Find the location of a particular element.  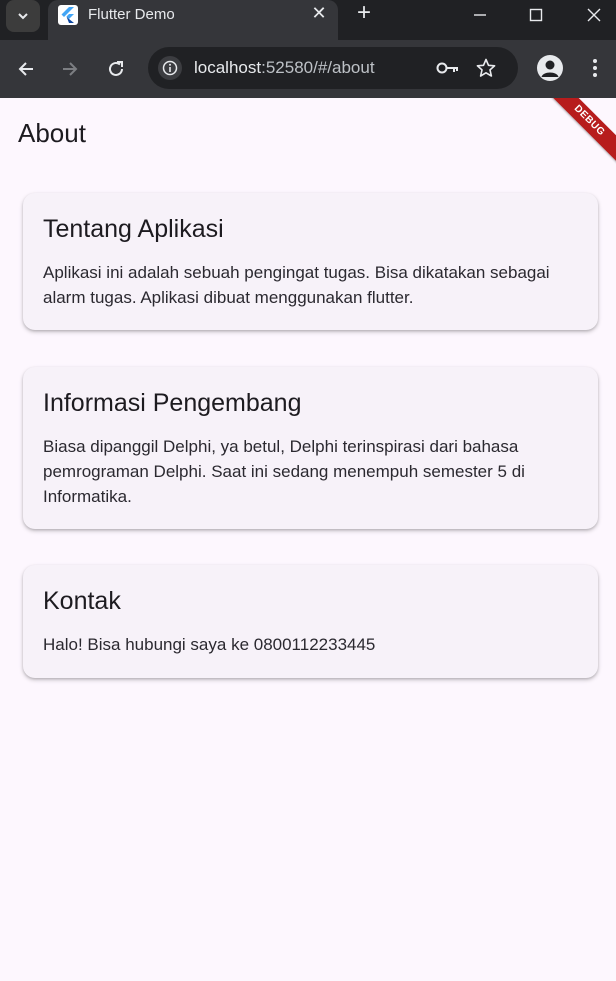

url-text: localhost:52580/#/about is located at coordinates (284, 67).